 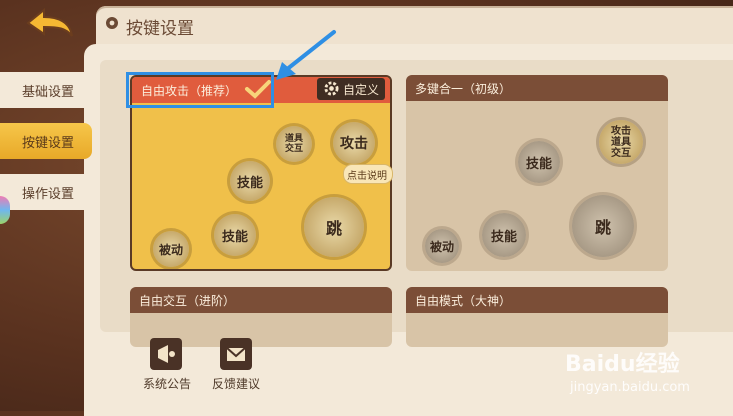 I want to click on tab-operation-settings: 操作设置, so click(x=46, y=192).